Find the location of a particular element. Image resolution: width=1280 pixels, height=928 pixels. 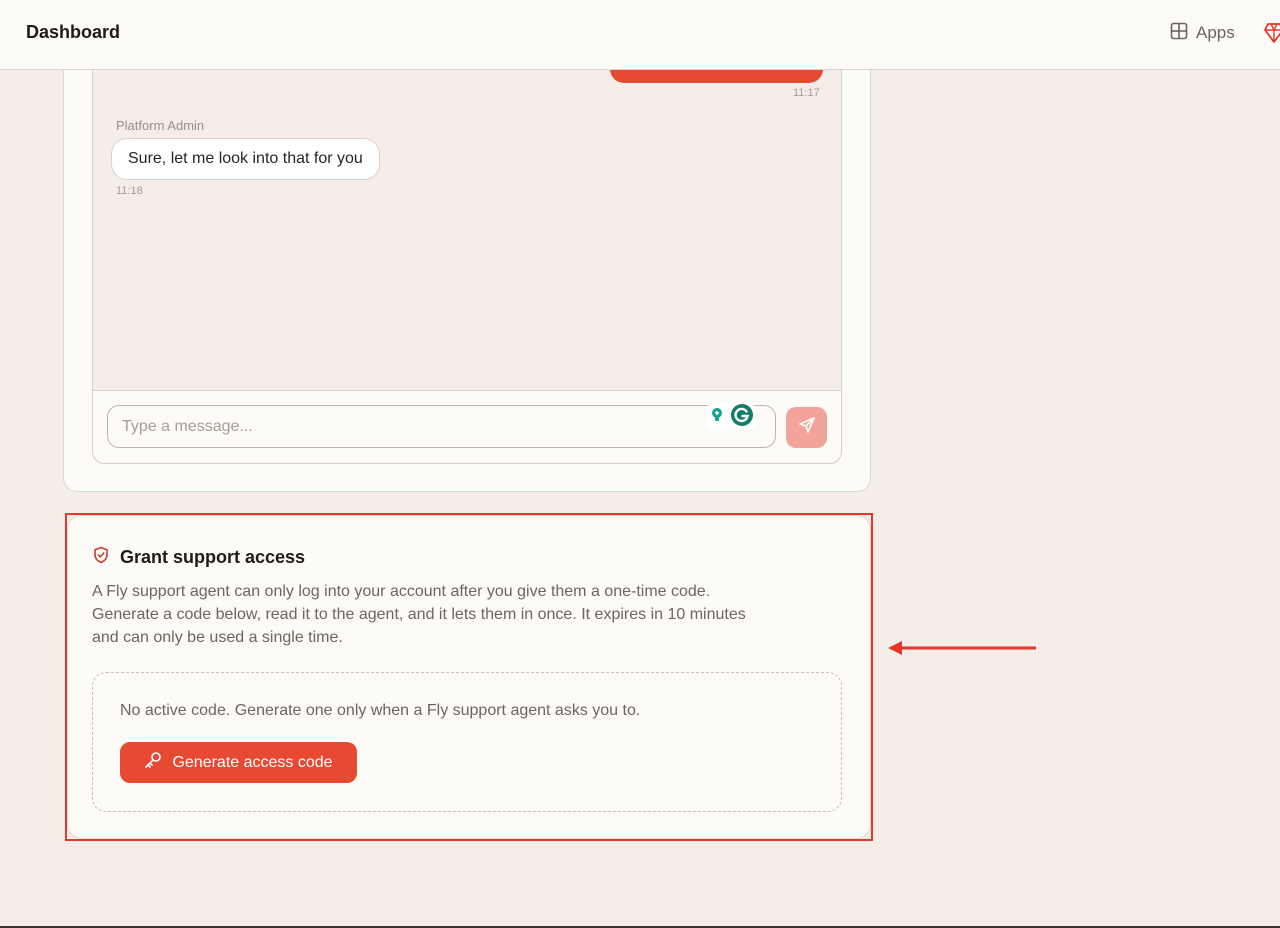

grant-title-row: Grant support access is located at coordinates (198, 557).